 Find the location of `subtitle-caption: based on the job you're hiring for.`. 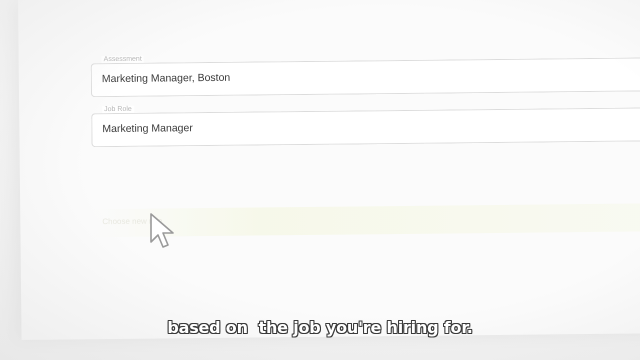

subtitle-caption: based on the job you're hiring for. is located at coordinates (320, 327).